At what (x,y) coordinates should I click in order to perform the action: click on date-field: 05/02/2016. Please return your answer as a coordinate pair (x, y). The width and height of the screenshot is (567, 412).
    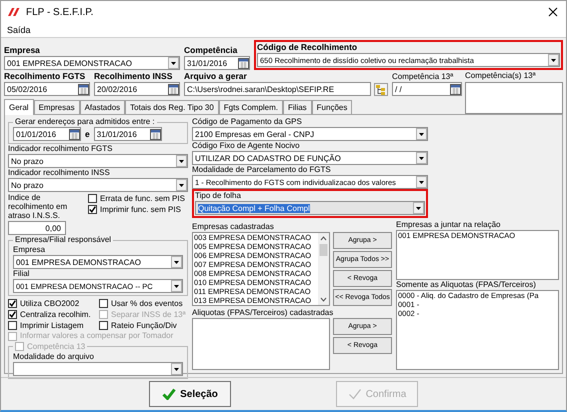
    Looking at the image, I should click on (47, 89).